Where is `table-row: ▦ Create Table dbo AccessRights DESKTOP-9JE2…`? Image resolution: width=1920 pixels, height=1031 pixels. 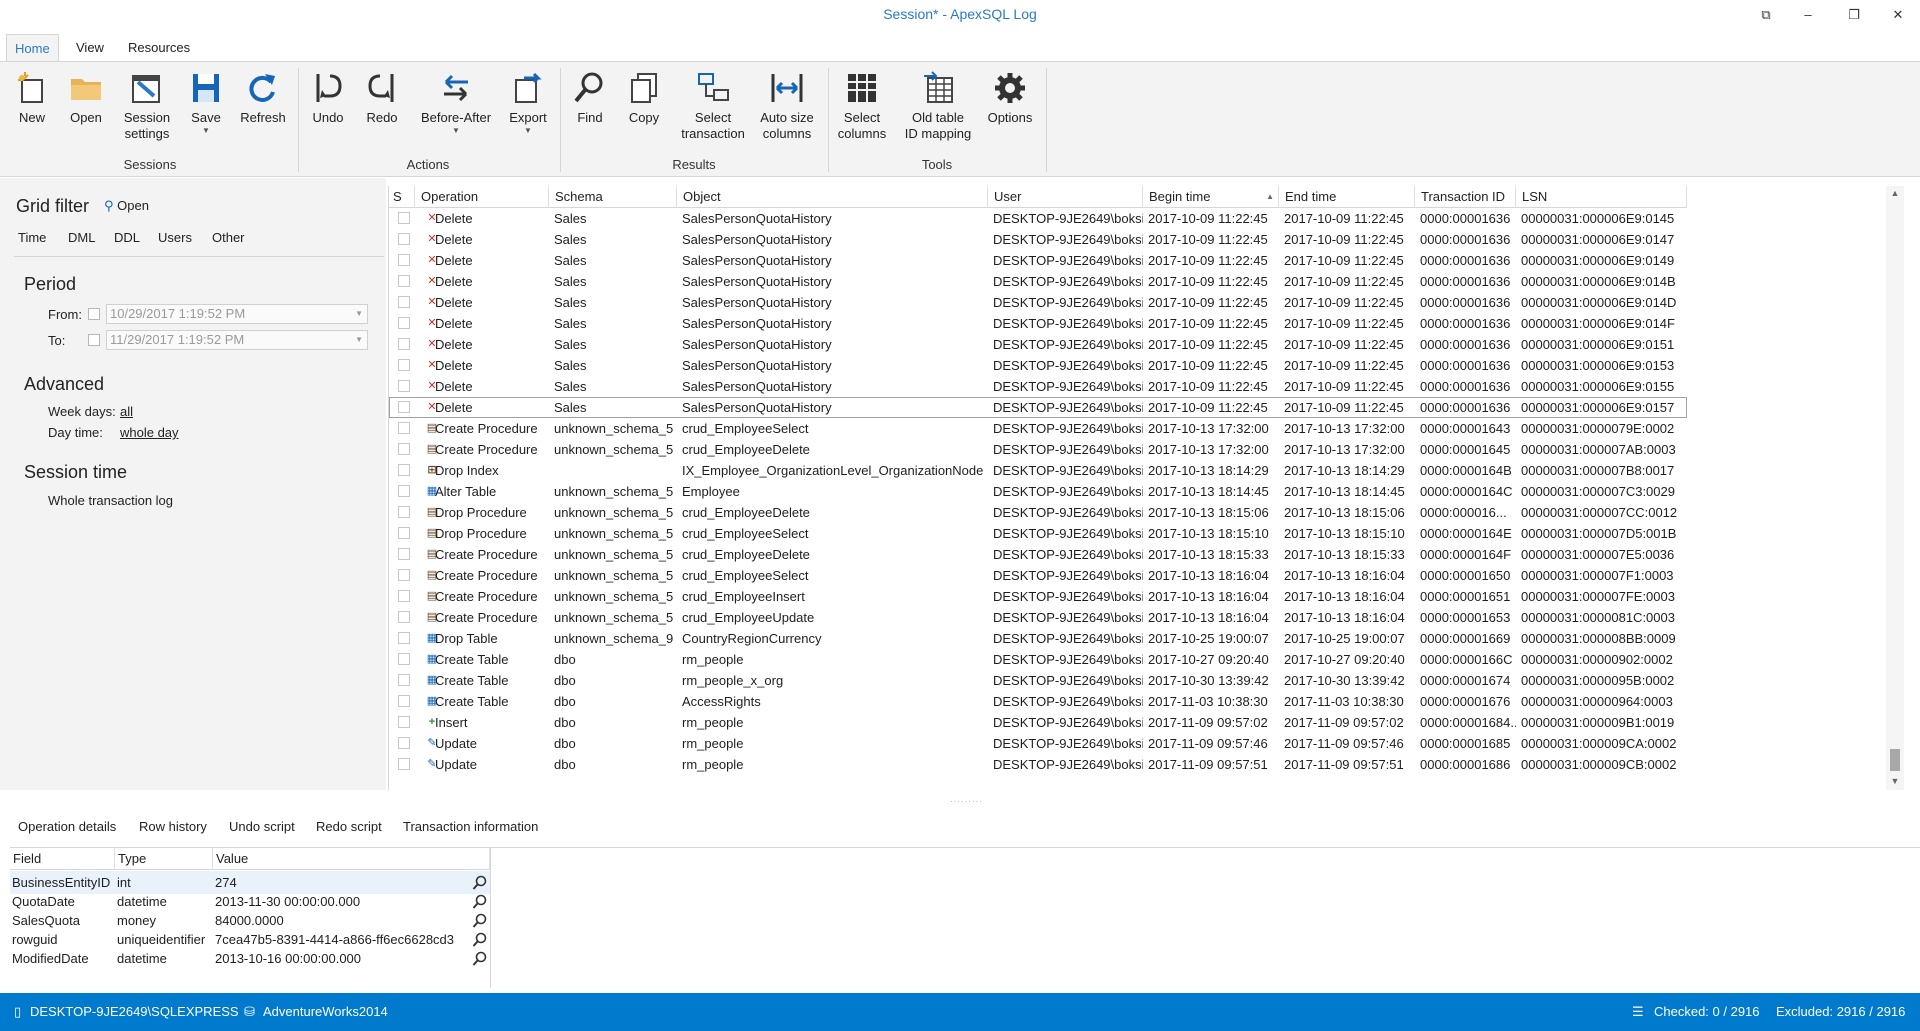 table-row: ▦ Create Table dbo AccessRights DESKTOP-9JE2… is located at coordinates (1038, 701).